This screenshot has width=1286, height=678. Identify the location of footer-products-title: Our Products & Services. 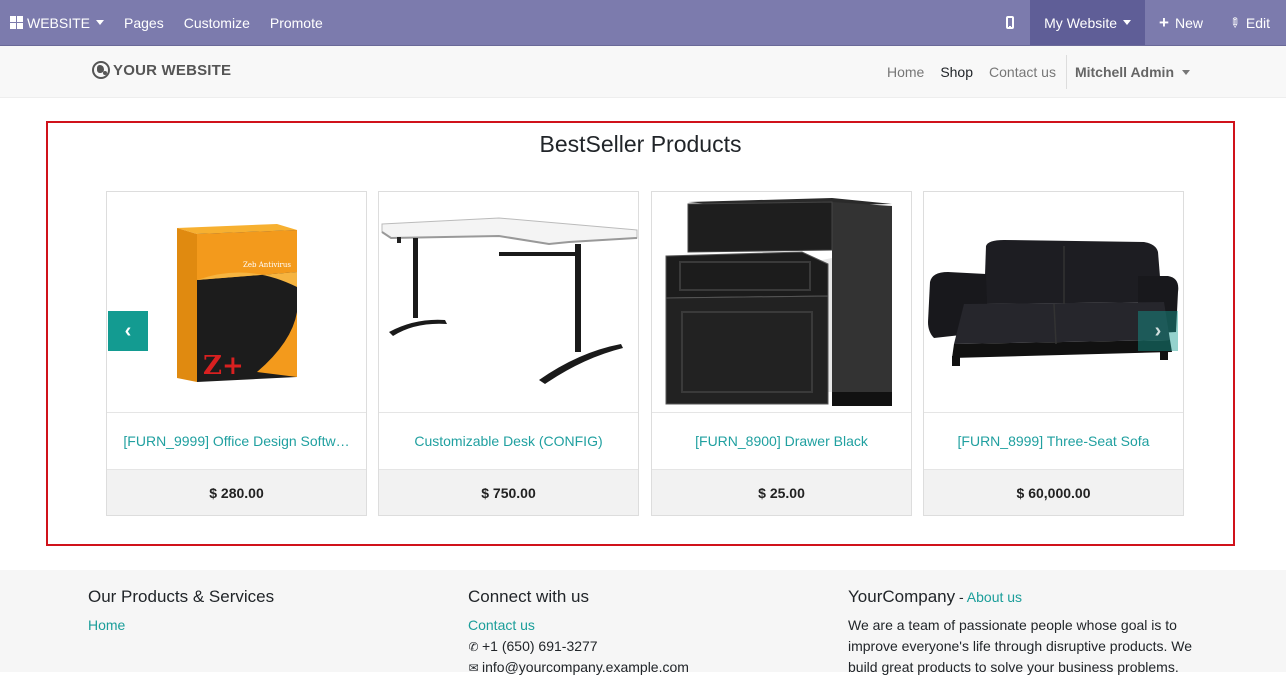
(181, 596).